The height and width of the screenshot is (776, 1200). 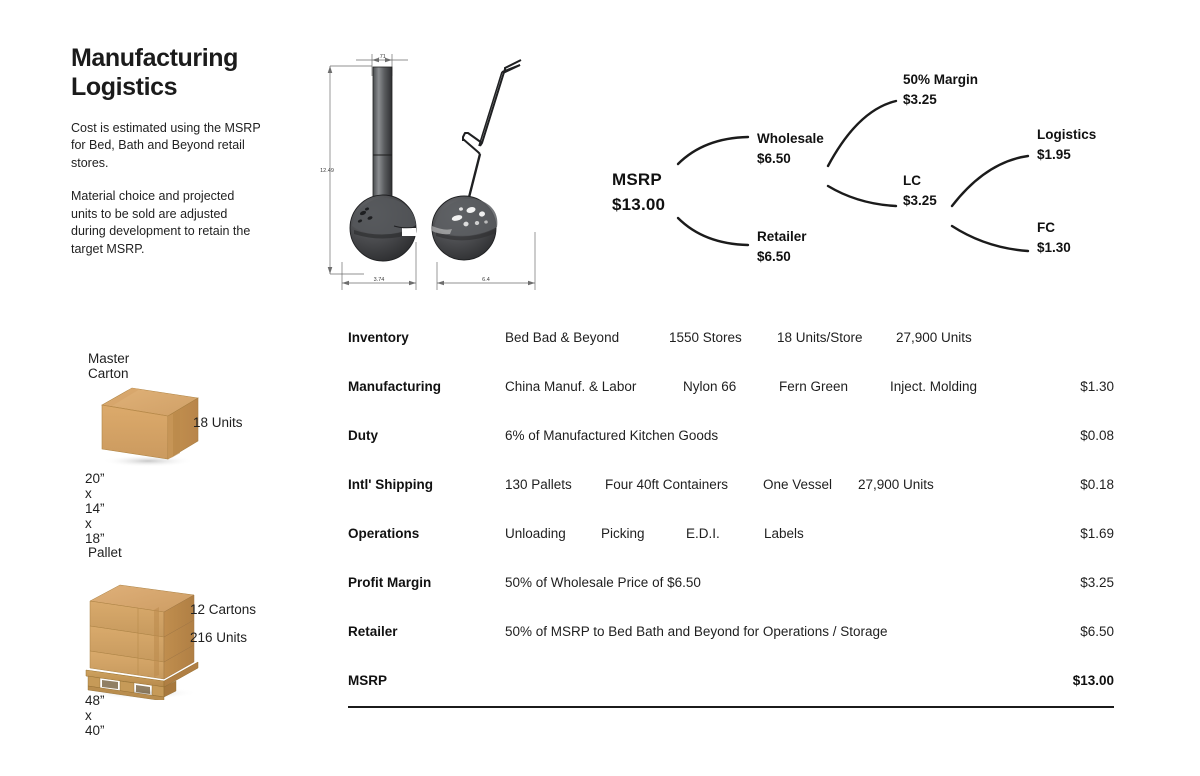 I want to click on row-cell: China Manuf. & Labor, so click(x=571, y=386).